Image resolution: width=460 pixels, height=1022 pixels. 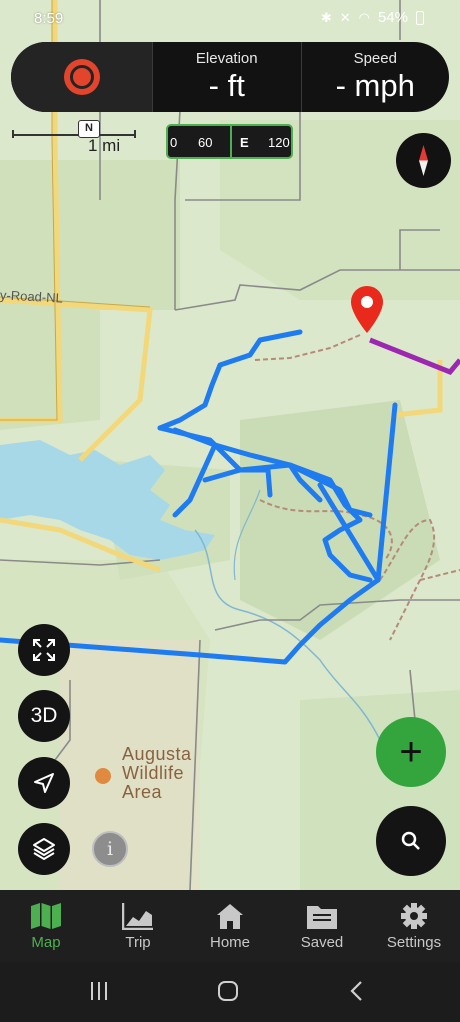 I want to click on wildlife-area-label: Augusta Wildlife Area, so click(x=157, y=773).